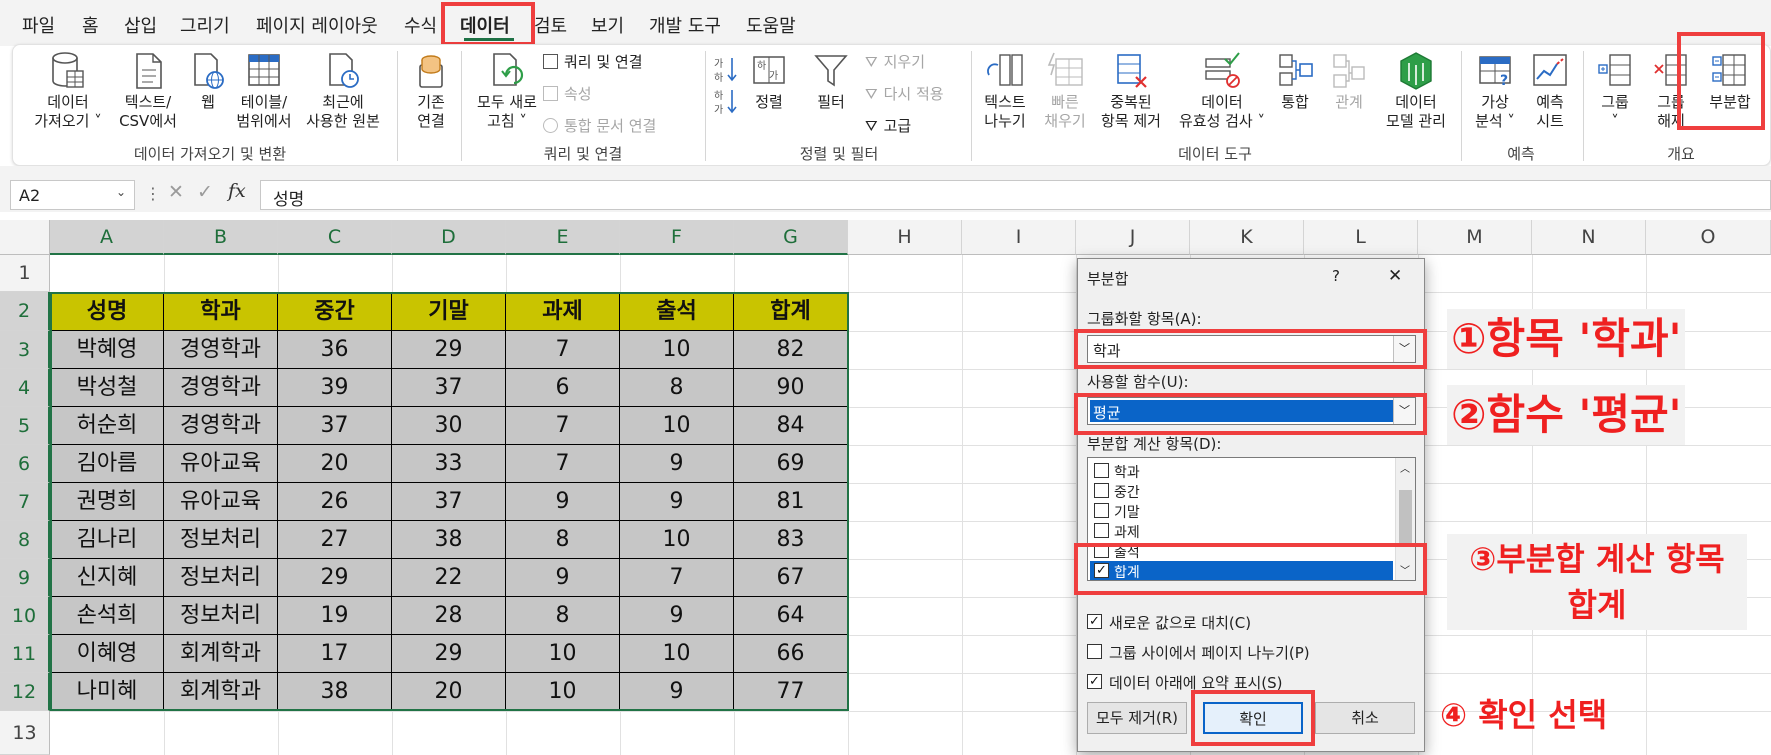 This screenshot has height=755, width=1771. Describe the element at coordinates (1405, 467) in the screenshot. I see `chevron-up-icon: ︿` at that location.